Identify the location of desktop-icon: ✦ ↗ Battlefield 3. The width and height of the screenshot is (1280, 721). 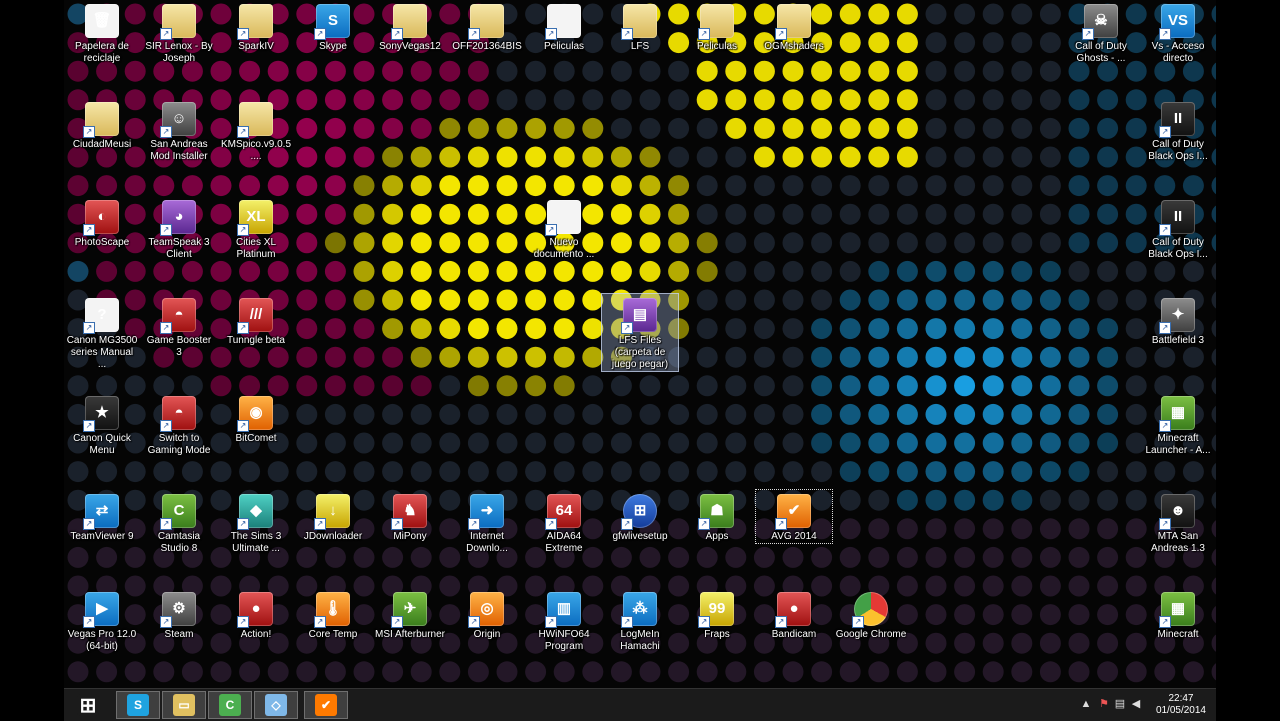
(1178, 320).